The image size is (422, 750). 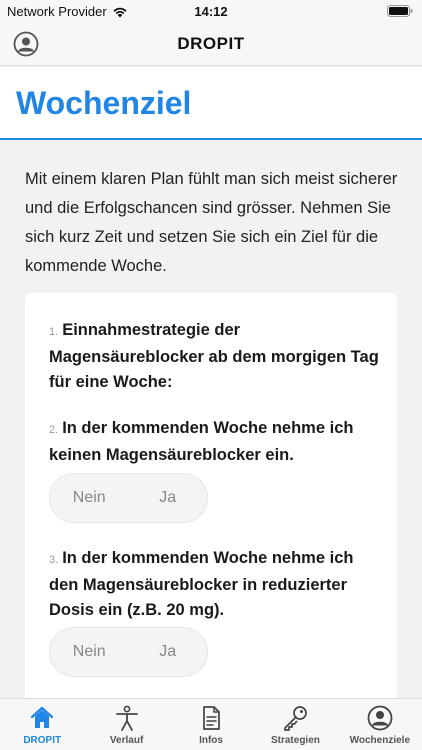 I want to click on tab-label: Strategien, so click(x=295, y=740).